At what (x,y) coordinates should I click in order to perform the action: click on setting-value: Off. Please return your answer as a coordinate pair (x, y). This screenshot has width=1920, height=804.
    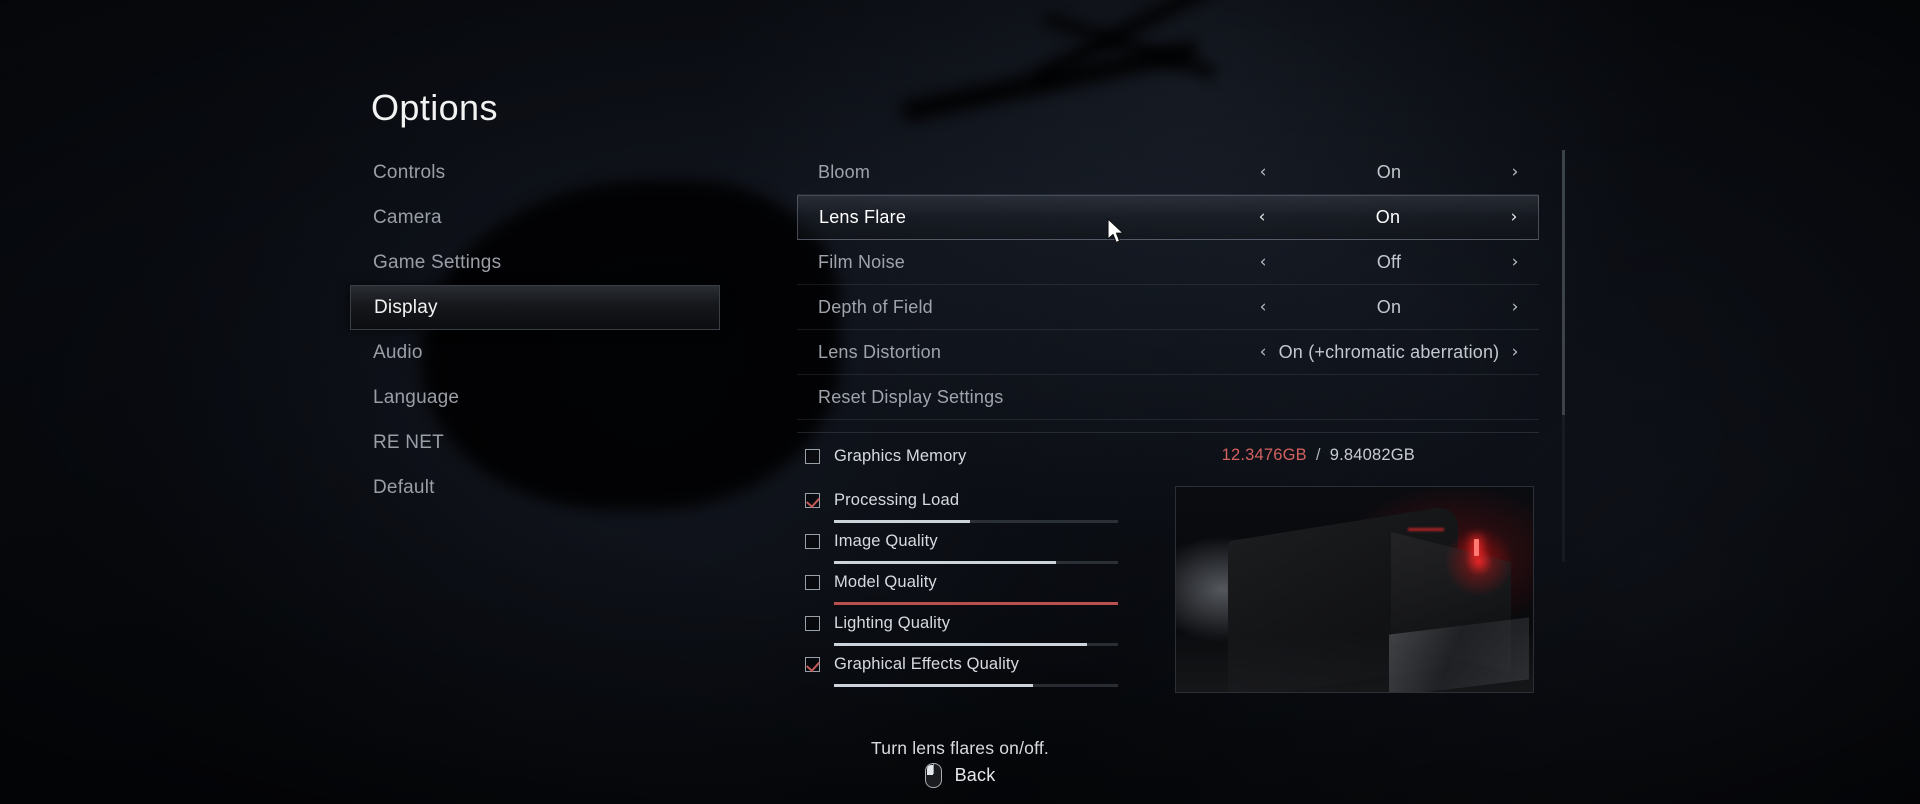
    Looking at the image, I should click on (1389, 261).